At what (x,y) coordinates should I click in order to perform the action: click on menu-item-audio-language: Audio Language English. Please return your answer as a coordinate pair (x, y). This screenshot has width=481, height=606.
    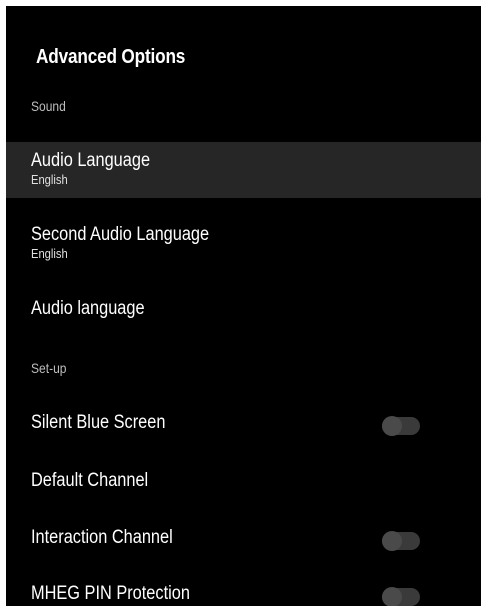
    Looking at the image, I should click on (243, 170).